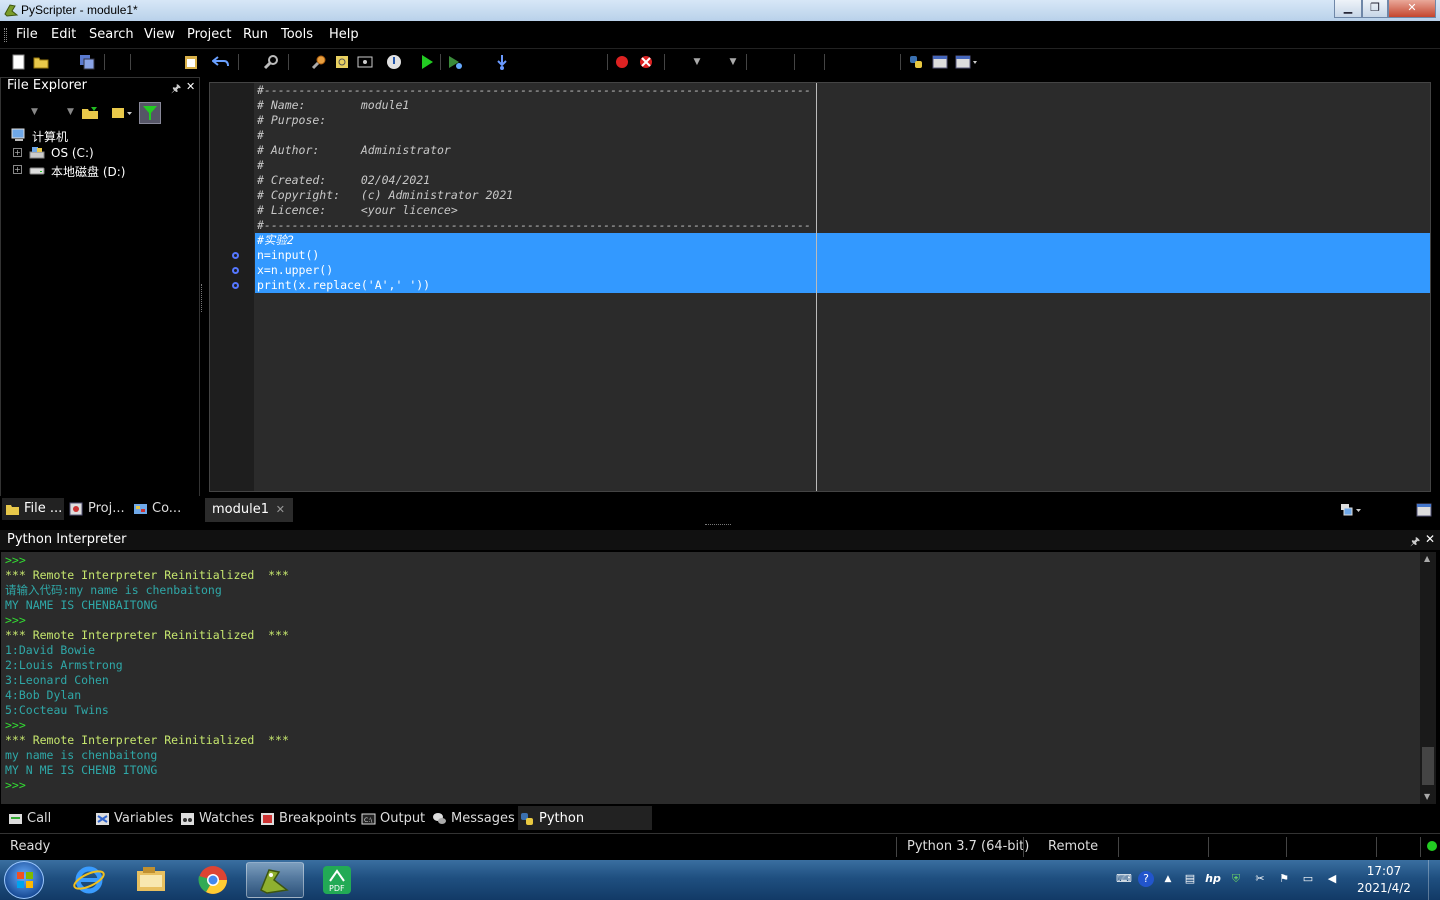 The image size is (1440, 900). What do you see at coordinates (159, 34) in the screenshot?
I see `menu-view: View` at bounding box center [159, 34].